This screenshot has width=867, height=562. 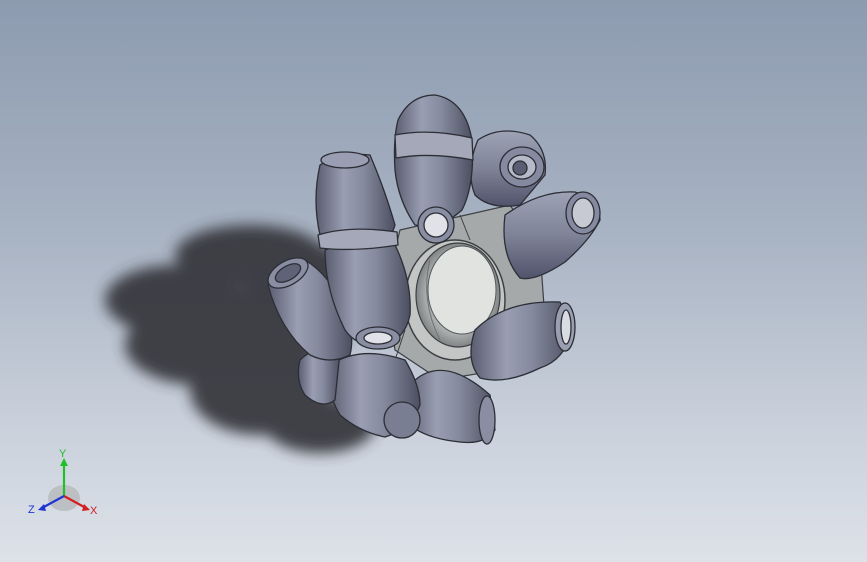 What do you see at coordinates (31, 510) in the screenshot?
I see `z-axis-label: Z` at bounding box center [31, 510].